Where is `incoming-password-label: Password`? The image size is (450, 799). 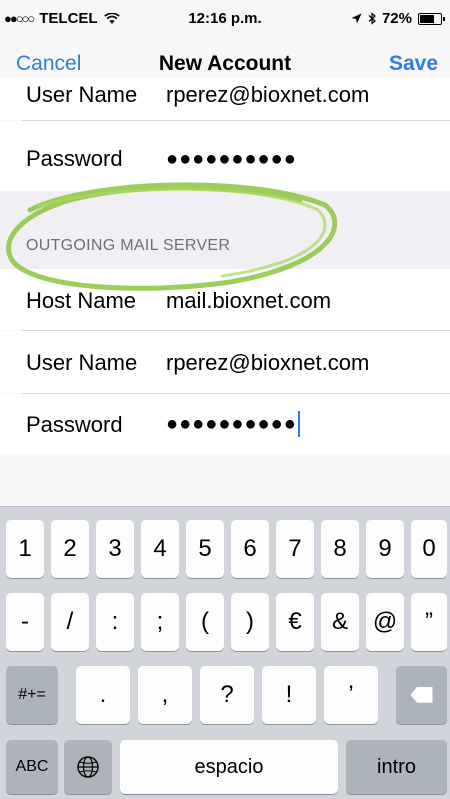
incoming-password-label: Password is located at coordinates (74, 158).